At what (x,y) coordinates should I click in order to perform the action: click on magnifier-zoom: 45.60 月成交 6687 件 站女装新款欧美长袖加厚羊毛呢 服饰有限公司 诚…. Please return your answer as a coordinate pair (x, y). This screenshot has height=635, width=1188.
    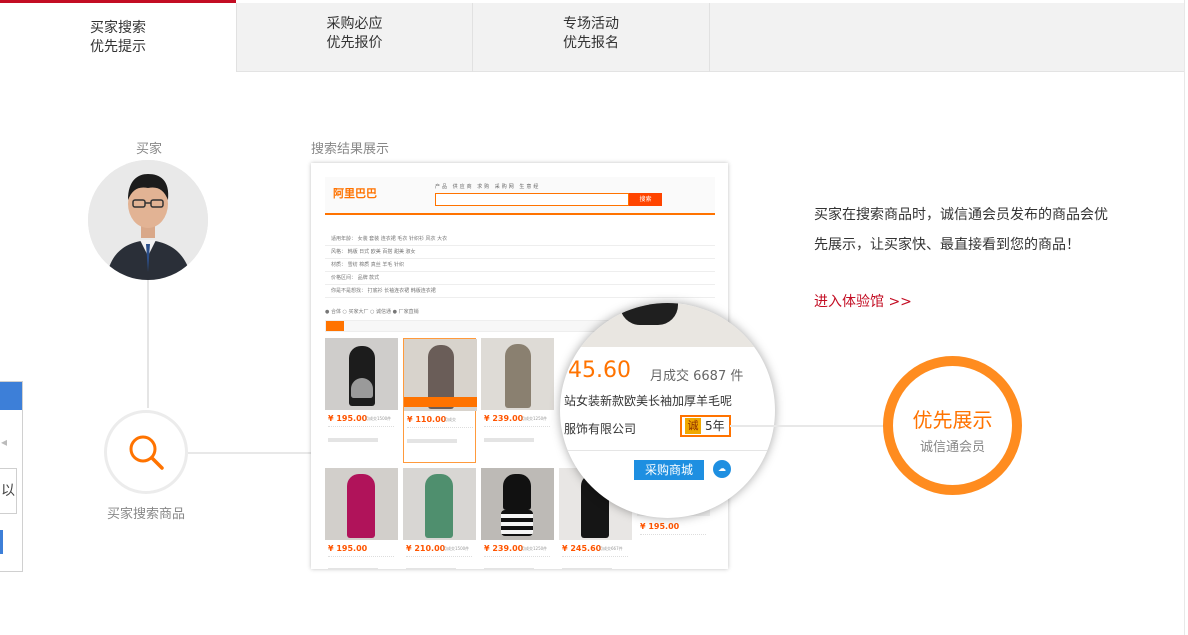
    Looking at the image, I should click on (667, 410).